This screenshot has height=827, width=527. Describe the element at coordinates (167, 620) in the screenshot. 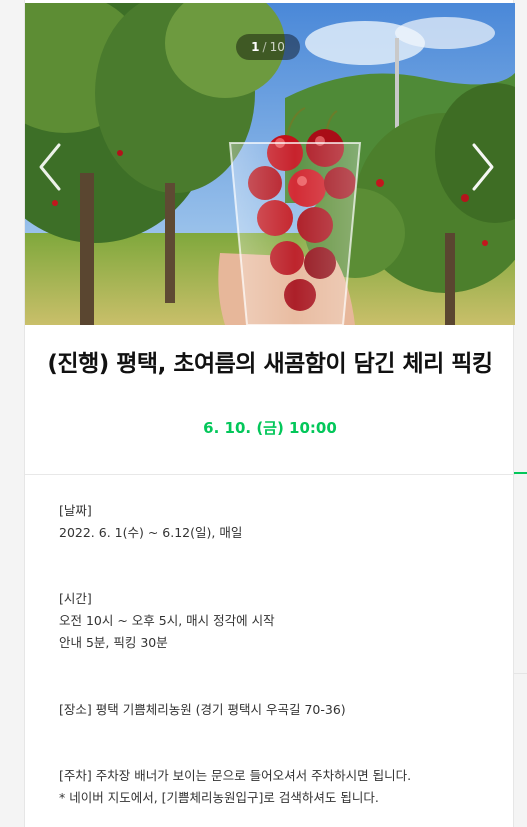

I see `time-line-1: 오전 10시 ~ 오후 5시, 매시 정각에 시작` at that location.